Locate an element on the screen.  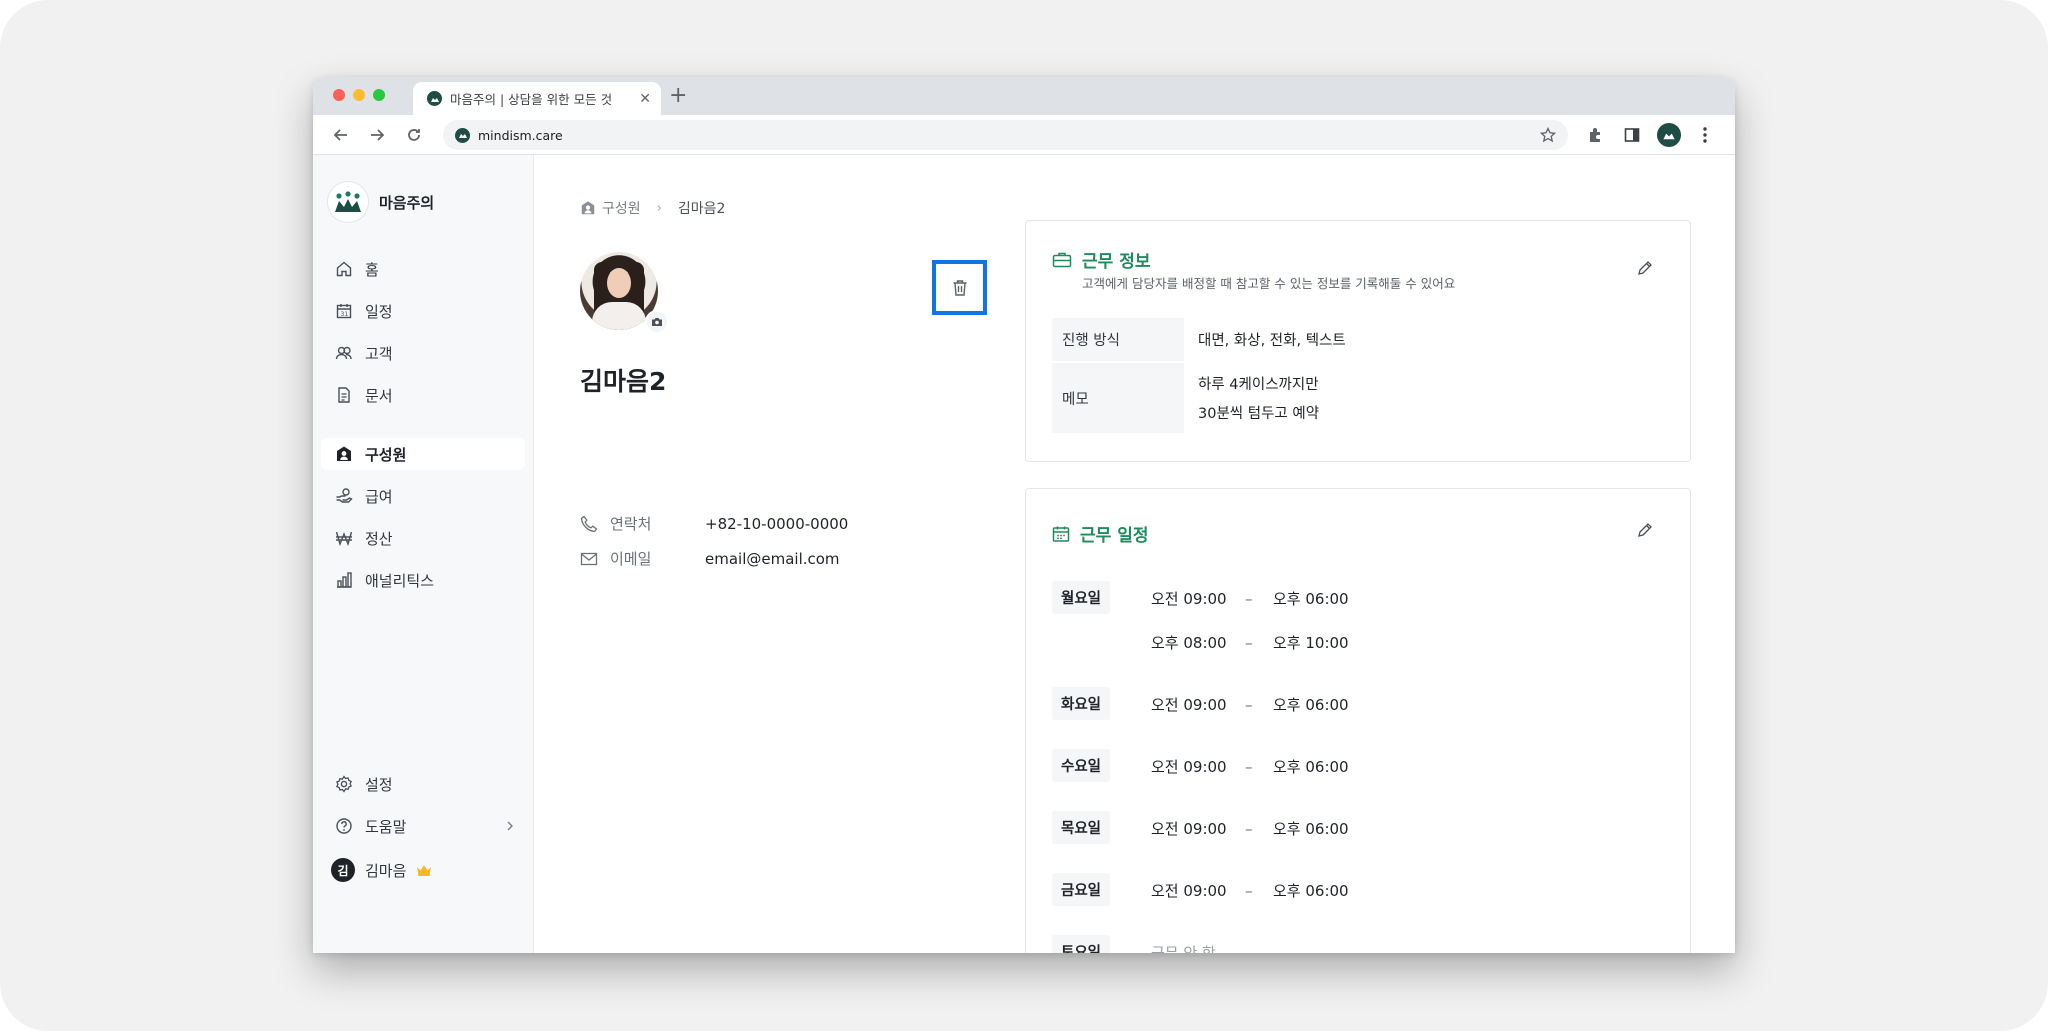
info-value: 하루 4케이스까지만 is located at coordinates (1258, 385).